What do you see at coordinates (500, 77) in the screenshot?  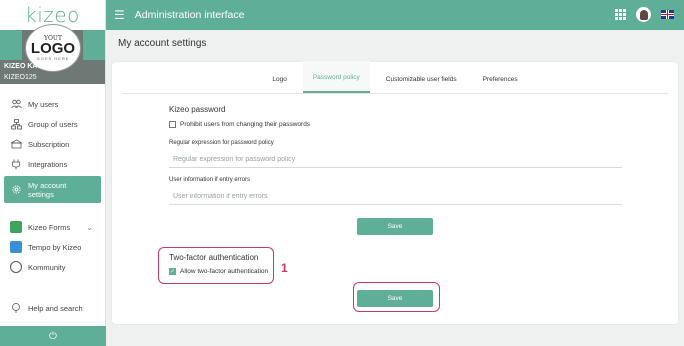 I see `tab-preferences: Preferences` at bounding box center [500, 77].